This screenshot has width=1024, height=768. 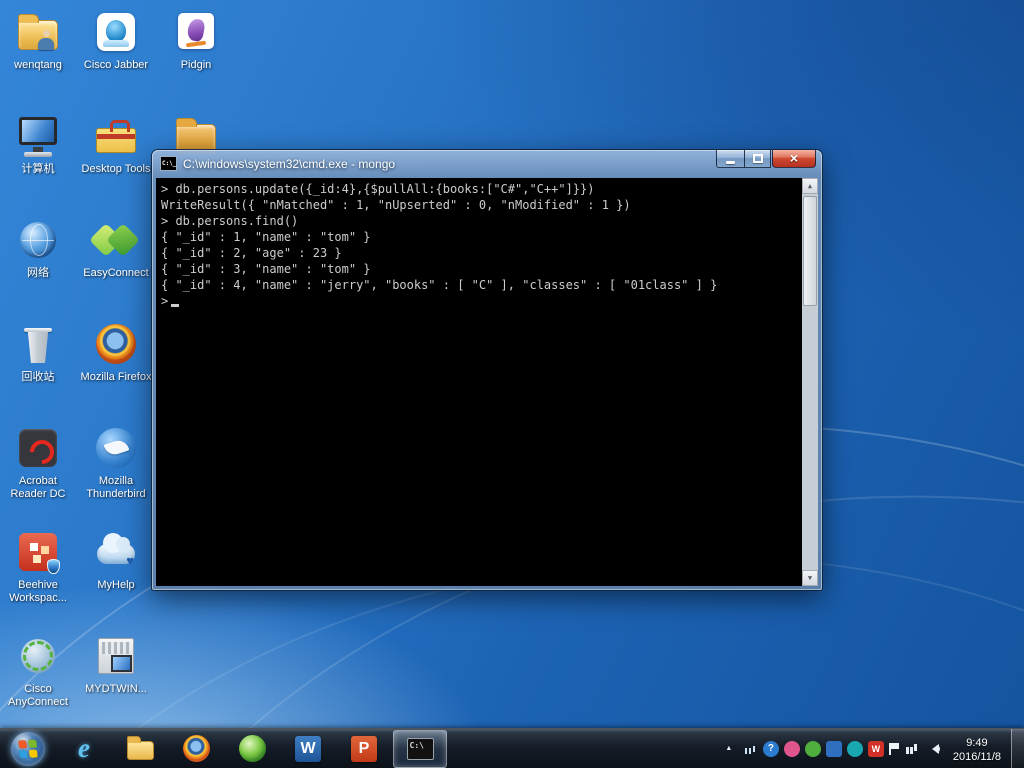 I want to click on window-title: C:\windows\system32\cmd.exe - mongo, so click(x=289, y=163).